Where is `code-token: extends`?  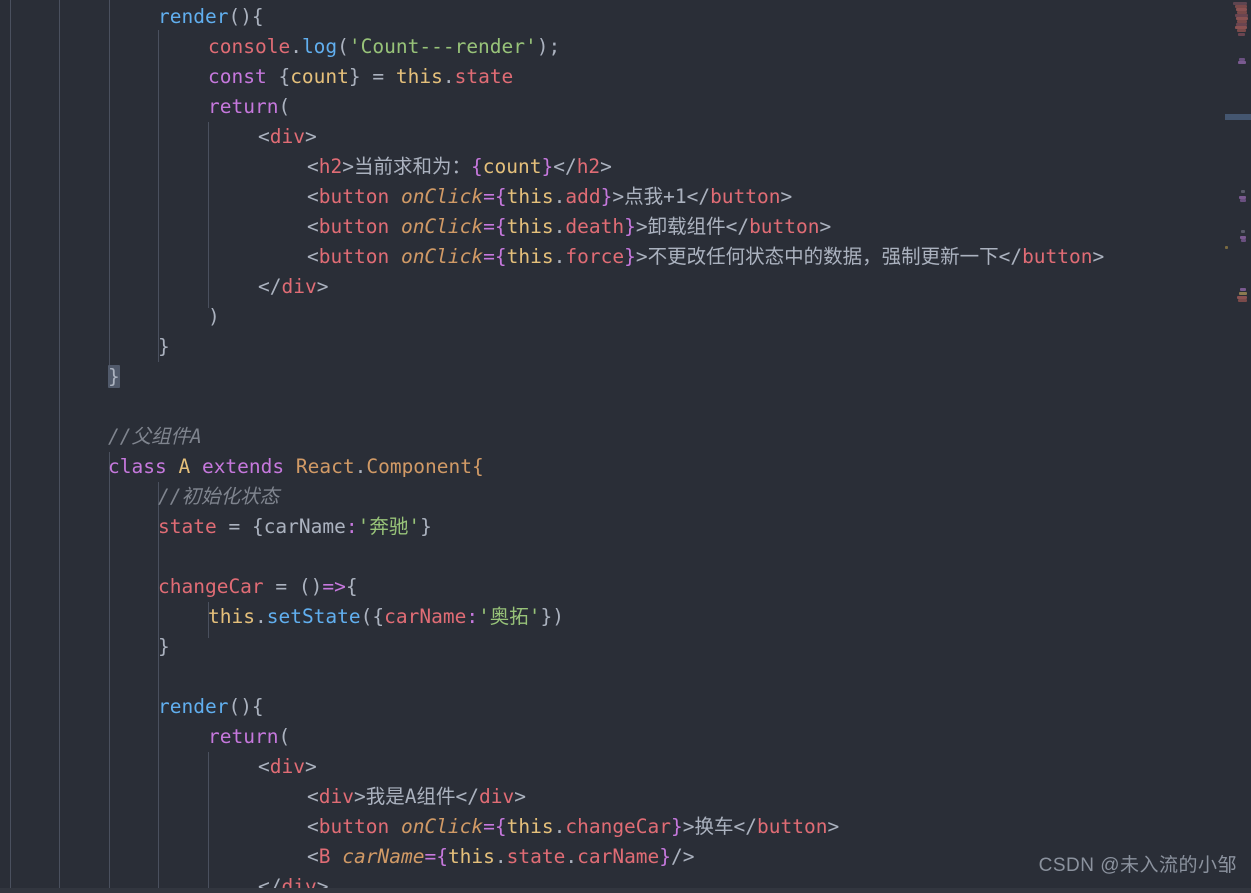 code-token: extends is located at coordinates (243, 466).